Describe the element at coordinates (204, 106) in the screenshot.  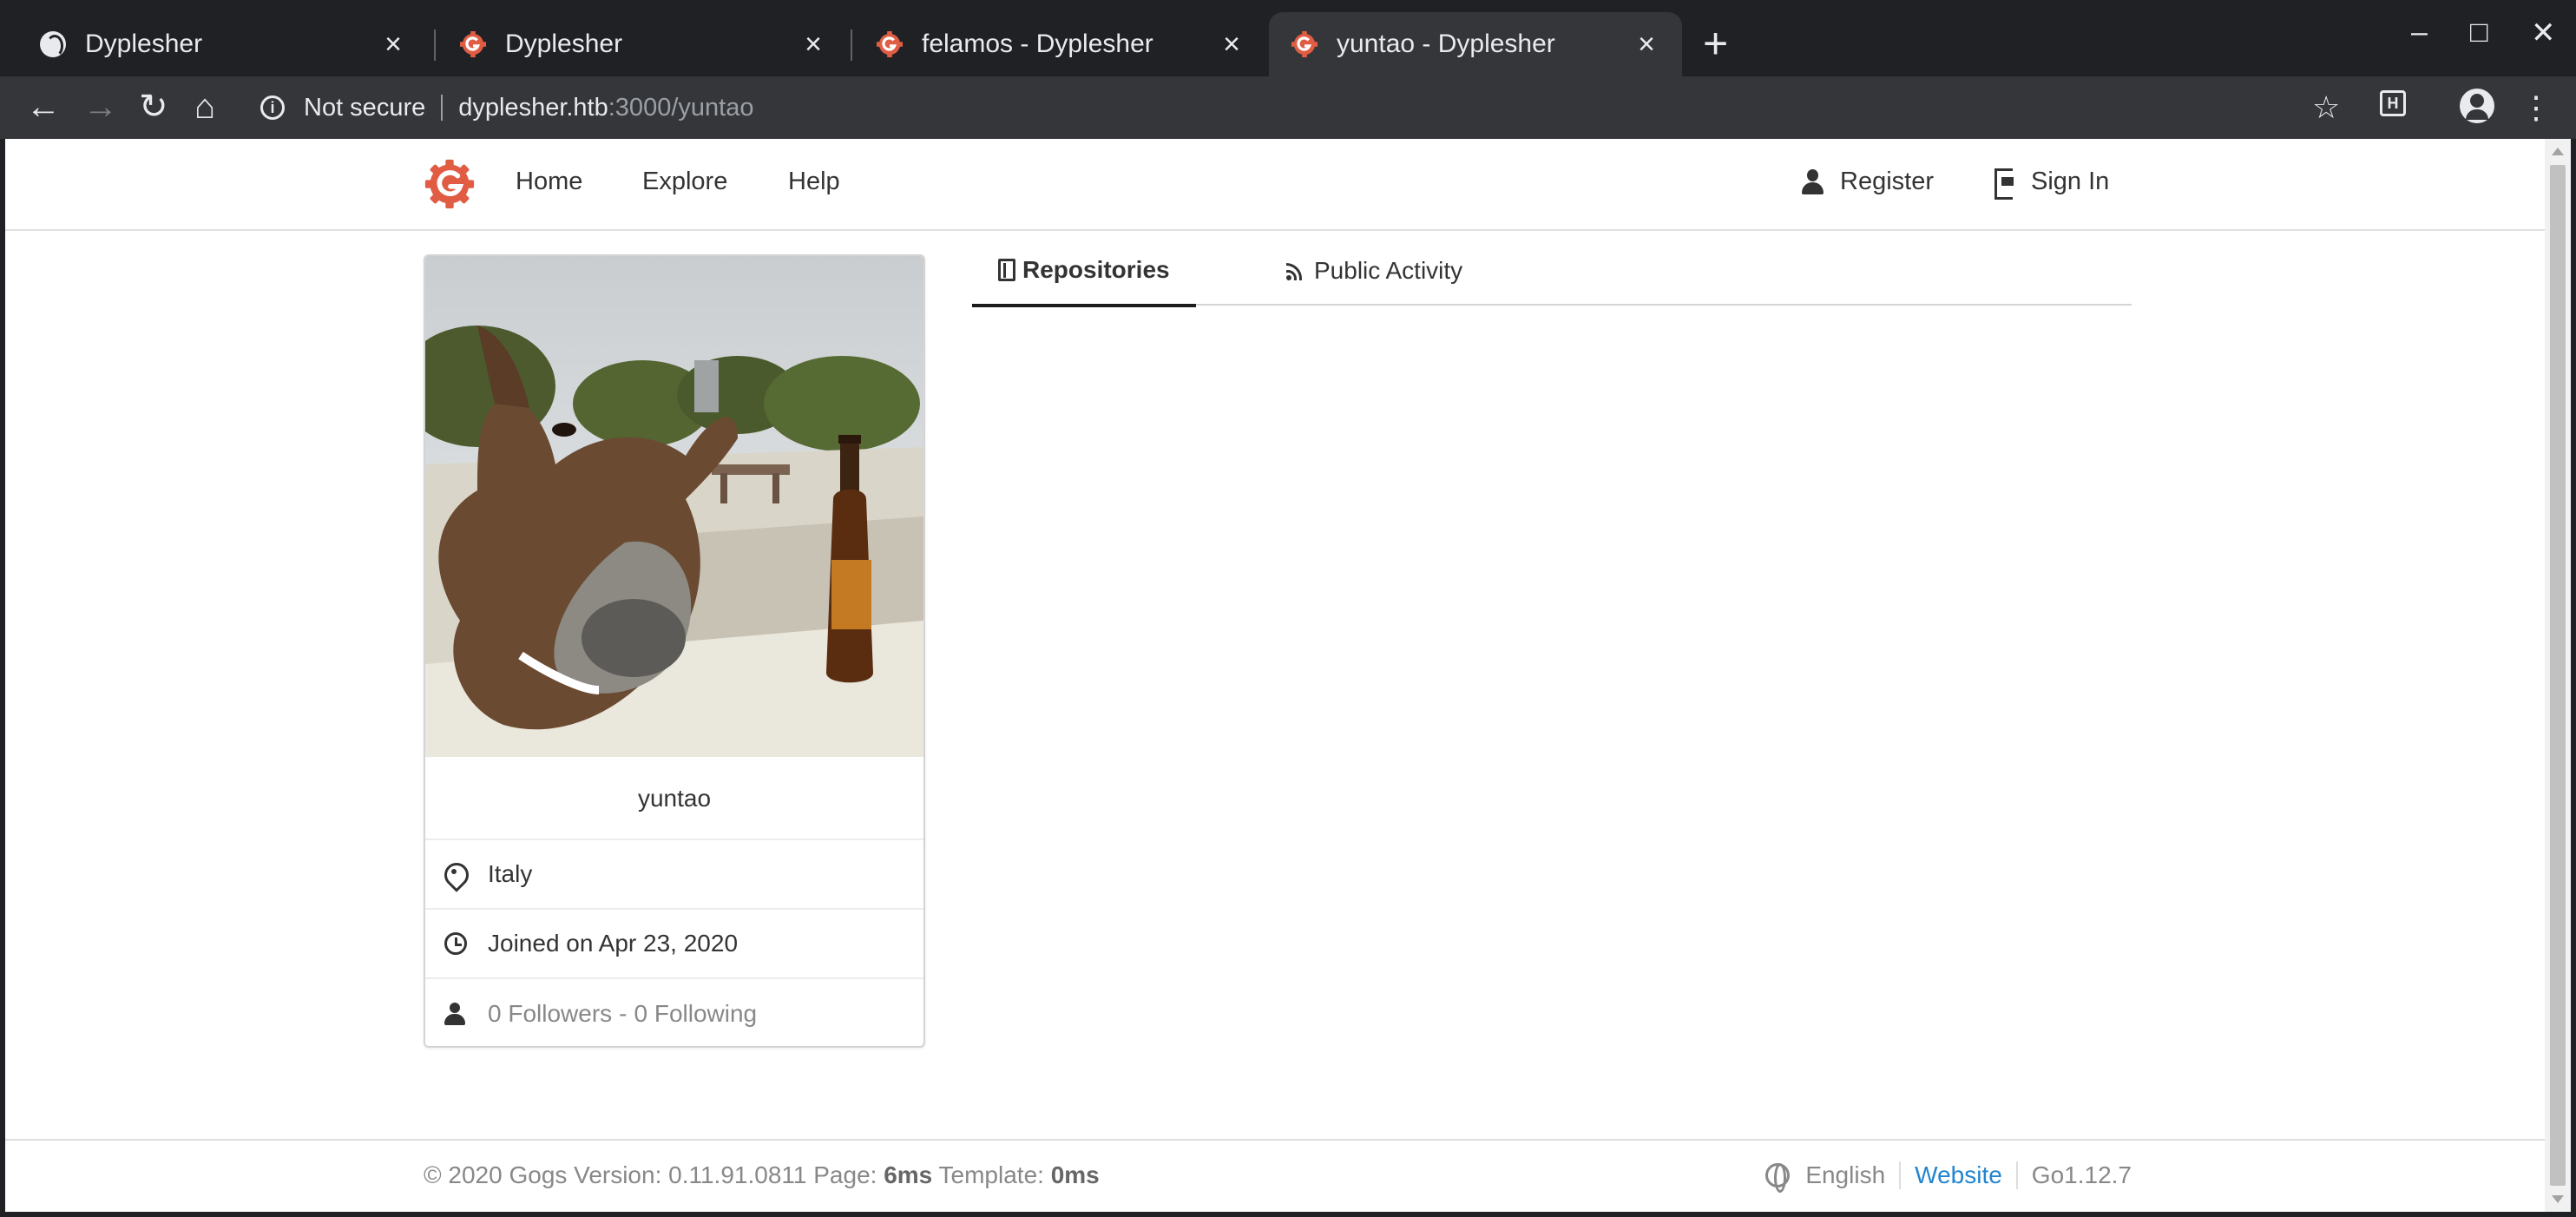
I see `home-icon: ⌂` at that location.